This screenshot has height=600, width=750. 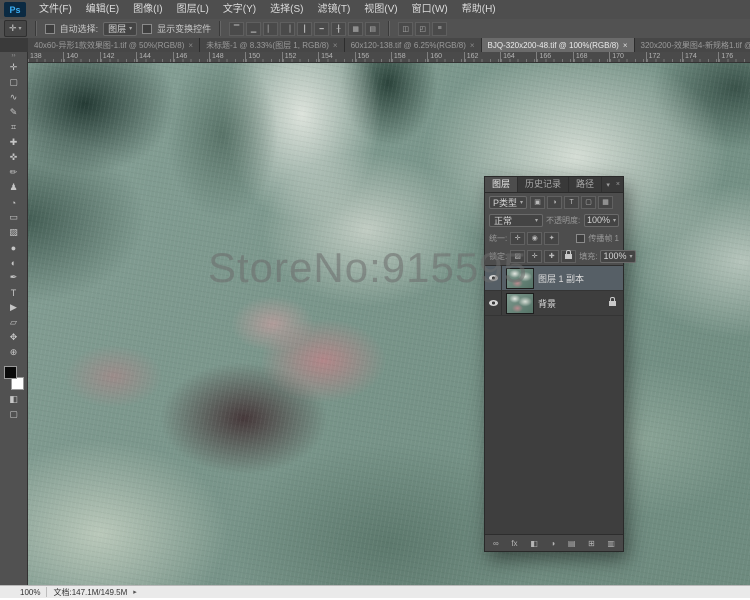 I want to click on align-icon: ▕, so click(x=288, y=28).